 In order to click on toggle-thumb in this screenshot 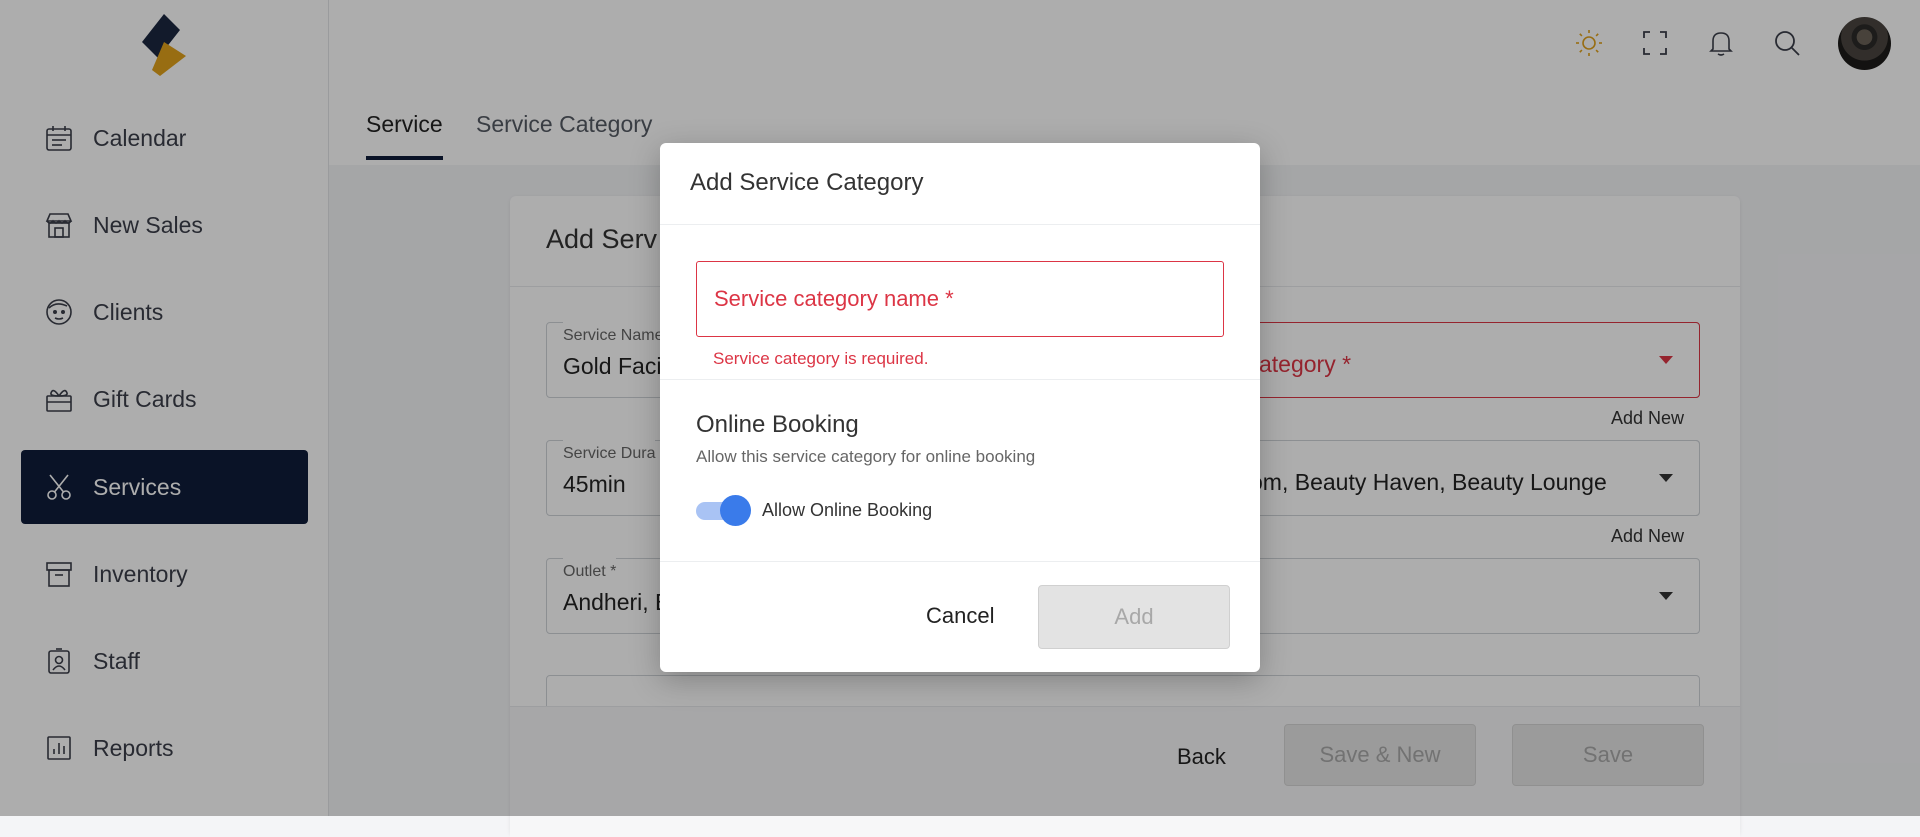, I will do `click(735, 510)`.